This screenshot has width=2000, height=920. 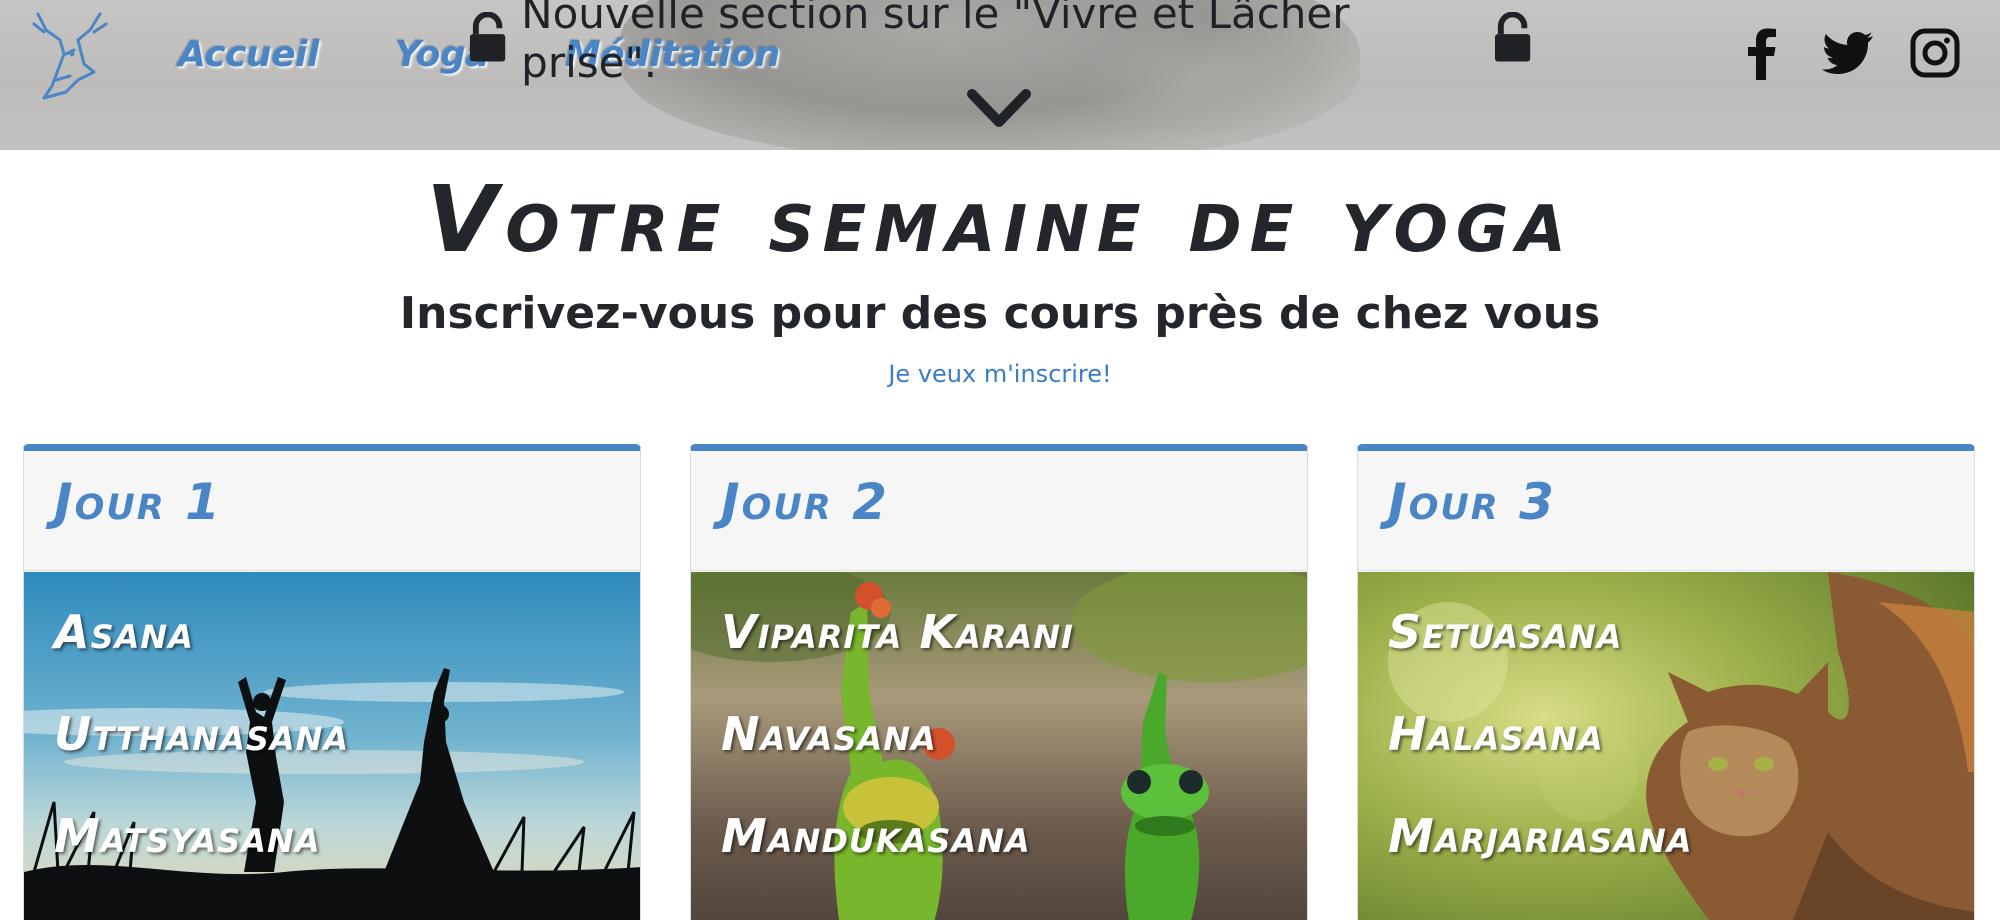 I want to click on pose-list: Viparita Karani Navasana Mandukasana, so click(x=897, y=755).